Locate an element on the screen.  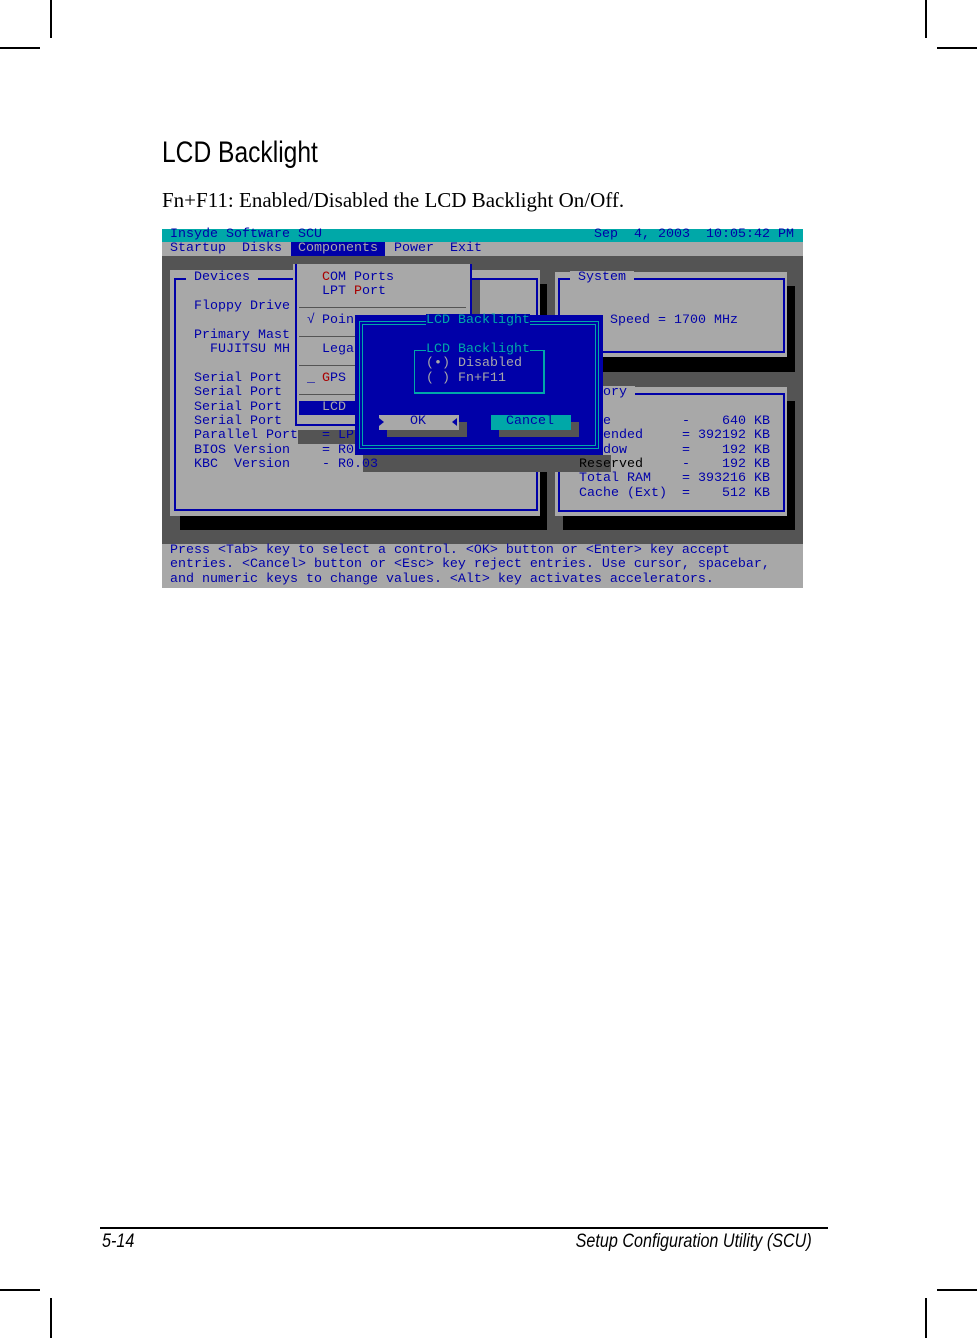
label: ort is located at coordinates (374, 291).